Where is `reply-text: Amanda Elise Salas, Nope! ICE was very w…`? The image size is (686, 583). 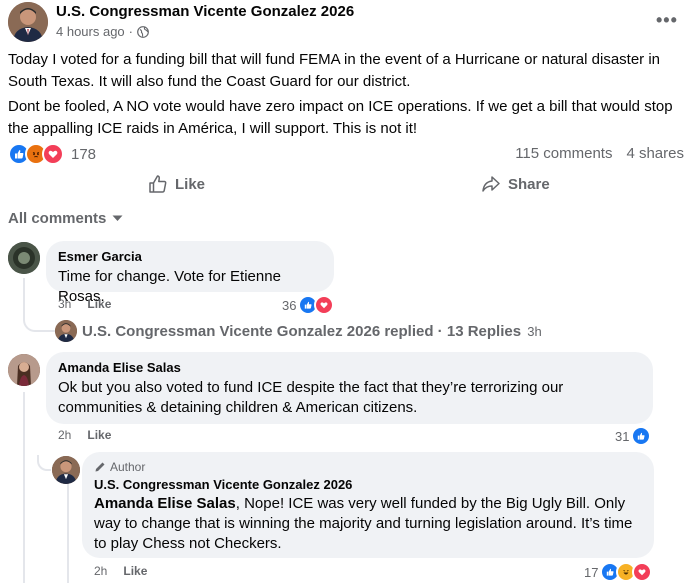
reply-text: Amanda Elise Salas, Nope! ICE was very w… is located at coordinates (368, 524).